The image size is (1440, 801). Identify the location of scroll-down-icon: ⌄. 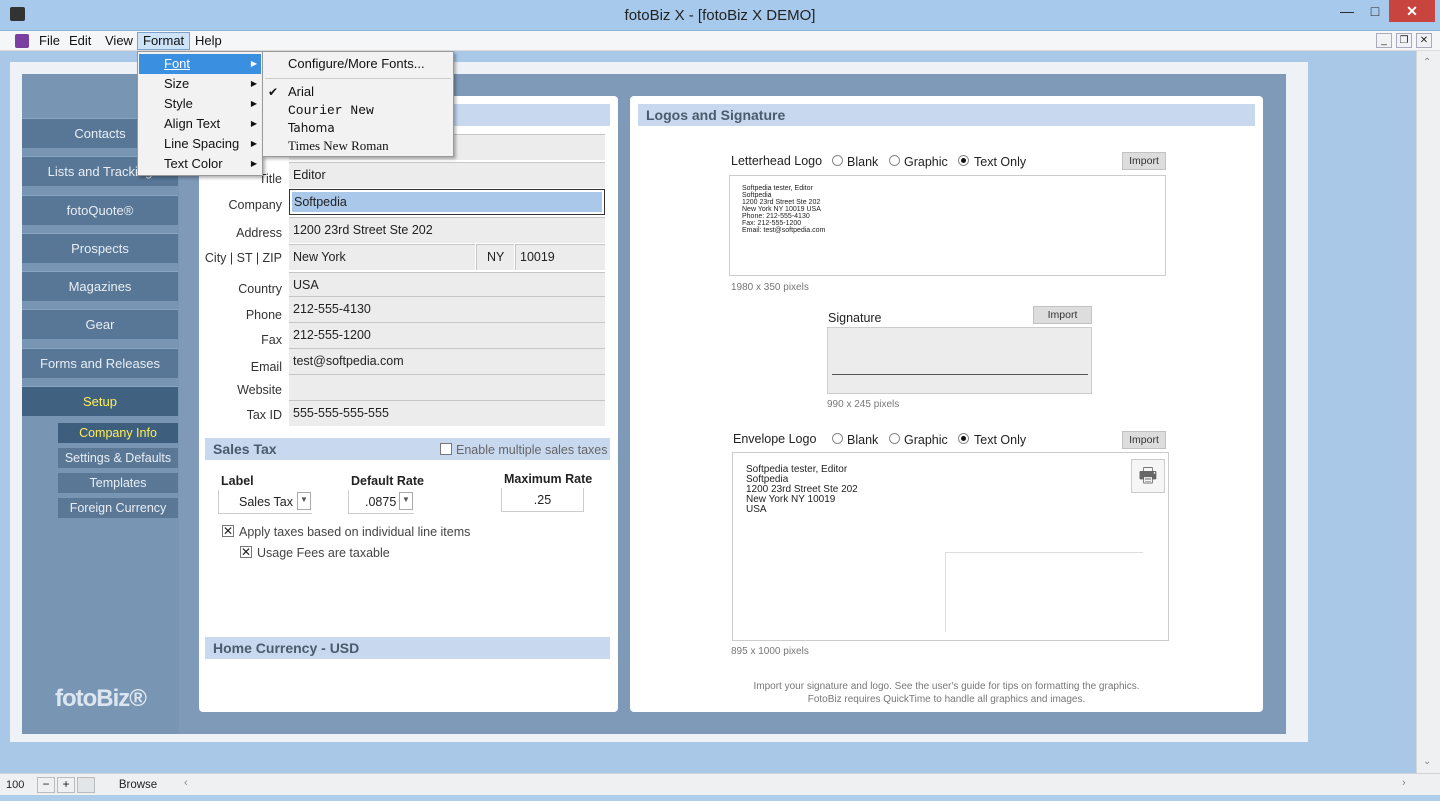
(1427, 761).